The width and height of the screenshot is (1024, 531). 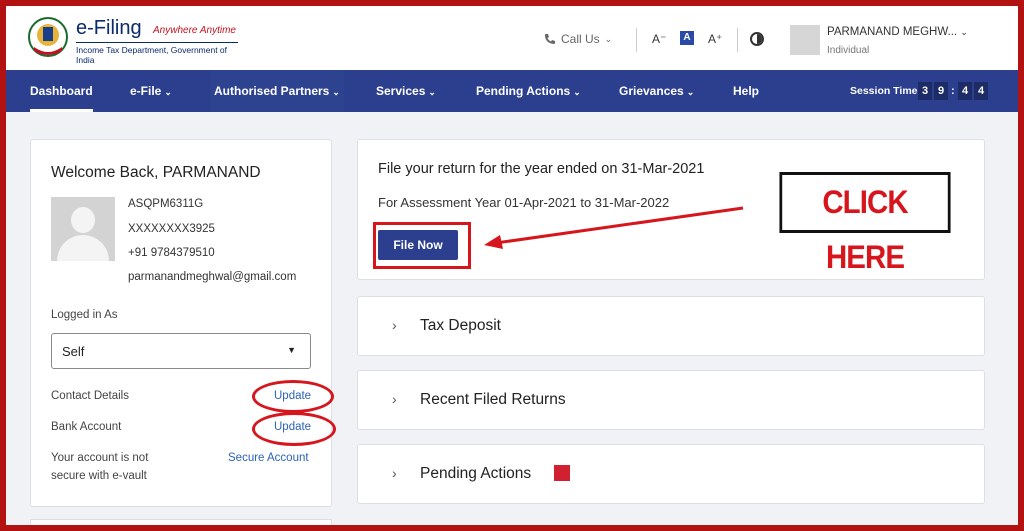 I want to click on font-decrease-button: A⁻, so click(x=659, y=39).